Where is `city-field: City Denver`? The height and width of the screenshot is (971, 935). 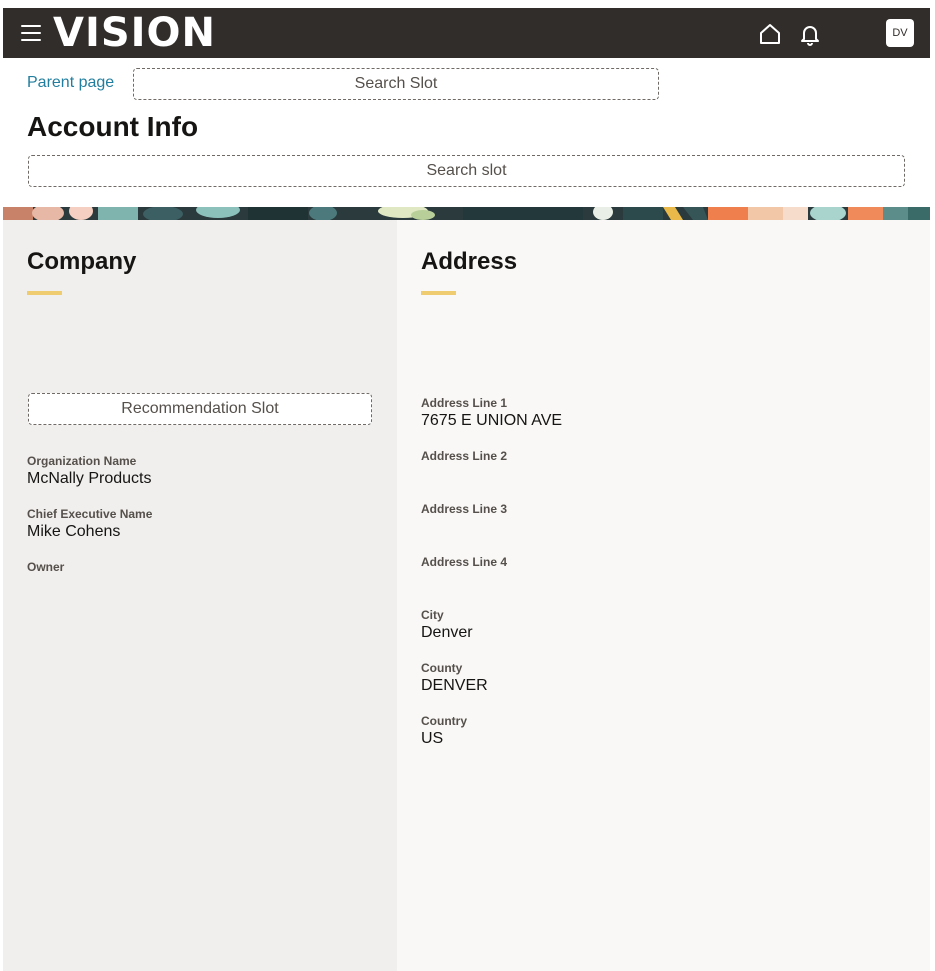
city-field: City Denver is located at coordinates (447, 625).